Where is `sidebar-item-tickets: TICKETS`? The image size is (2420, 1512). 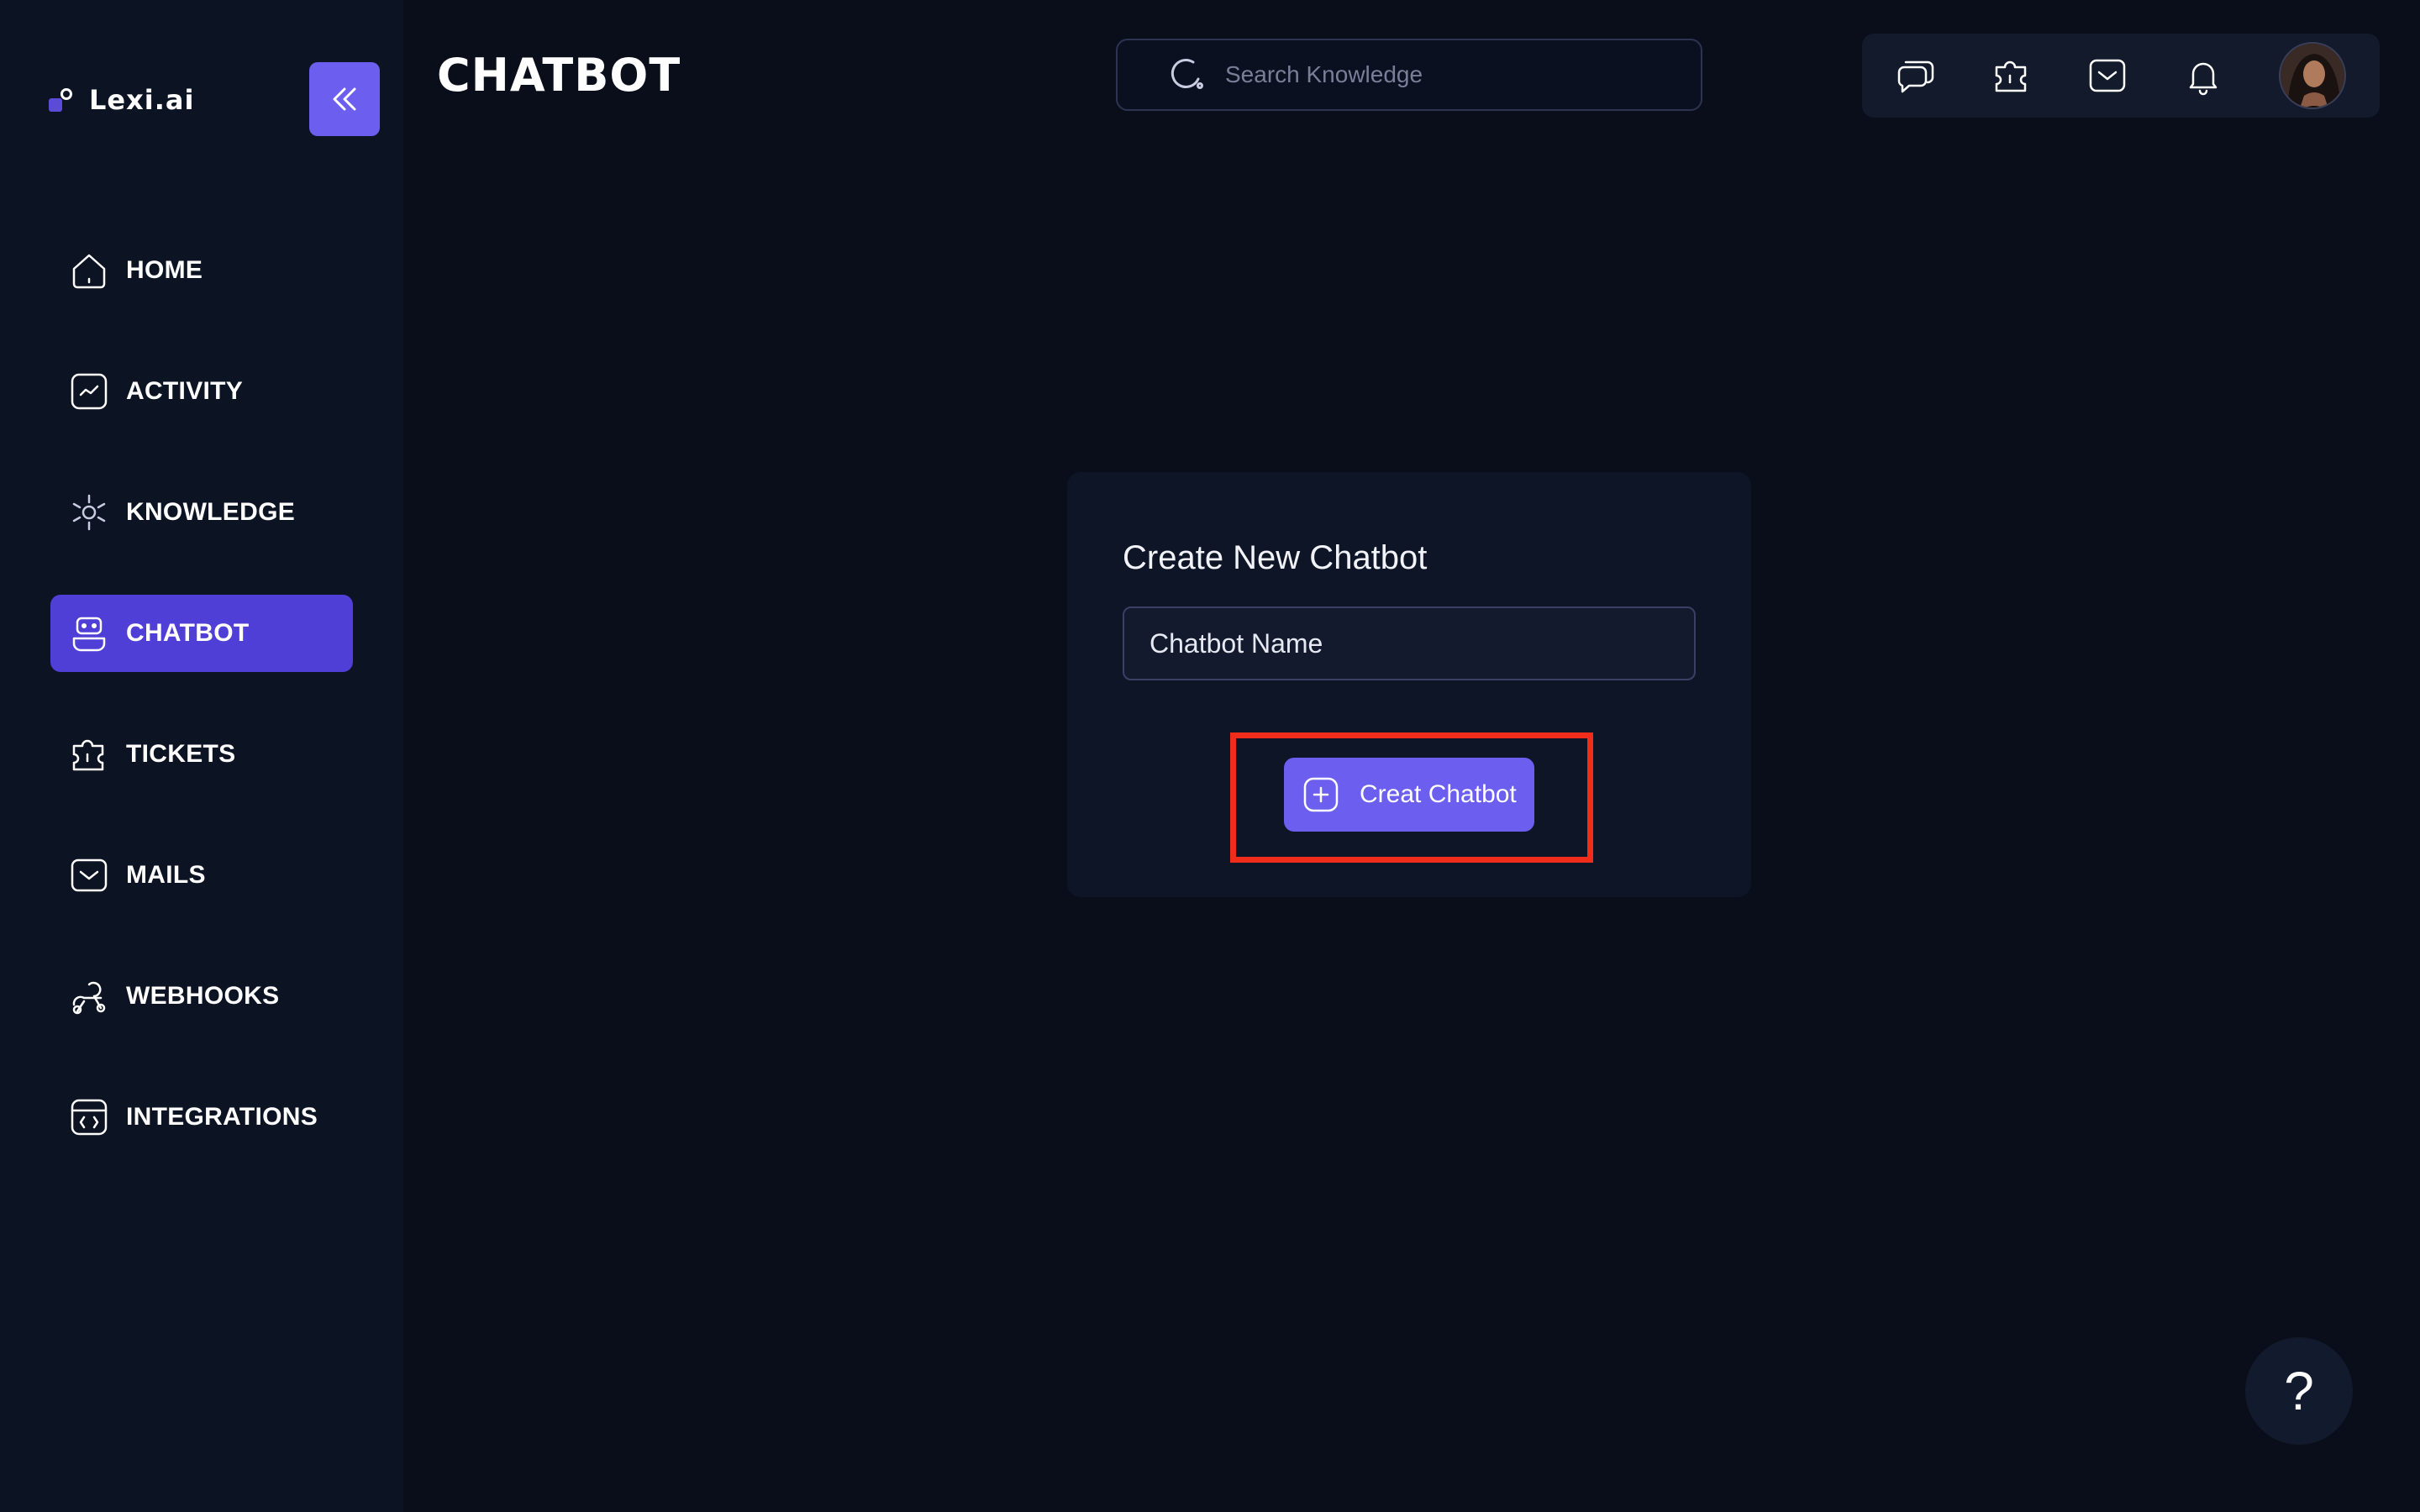
sidebar-item-tickets: TICKETS is located at coordinates (202, 754).